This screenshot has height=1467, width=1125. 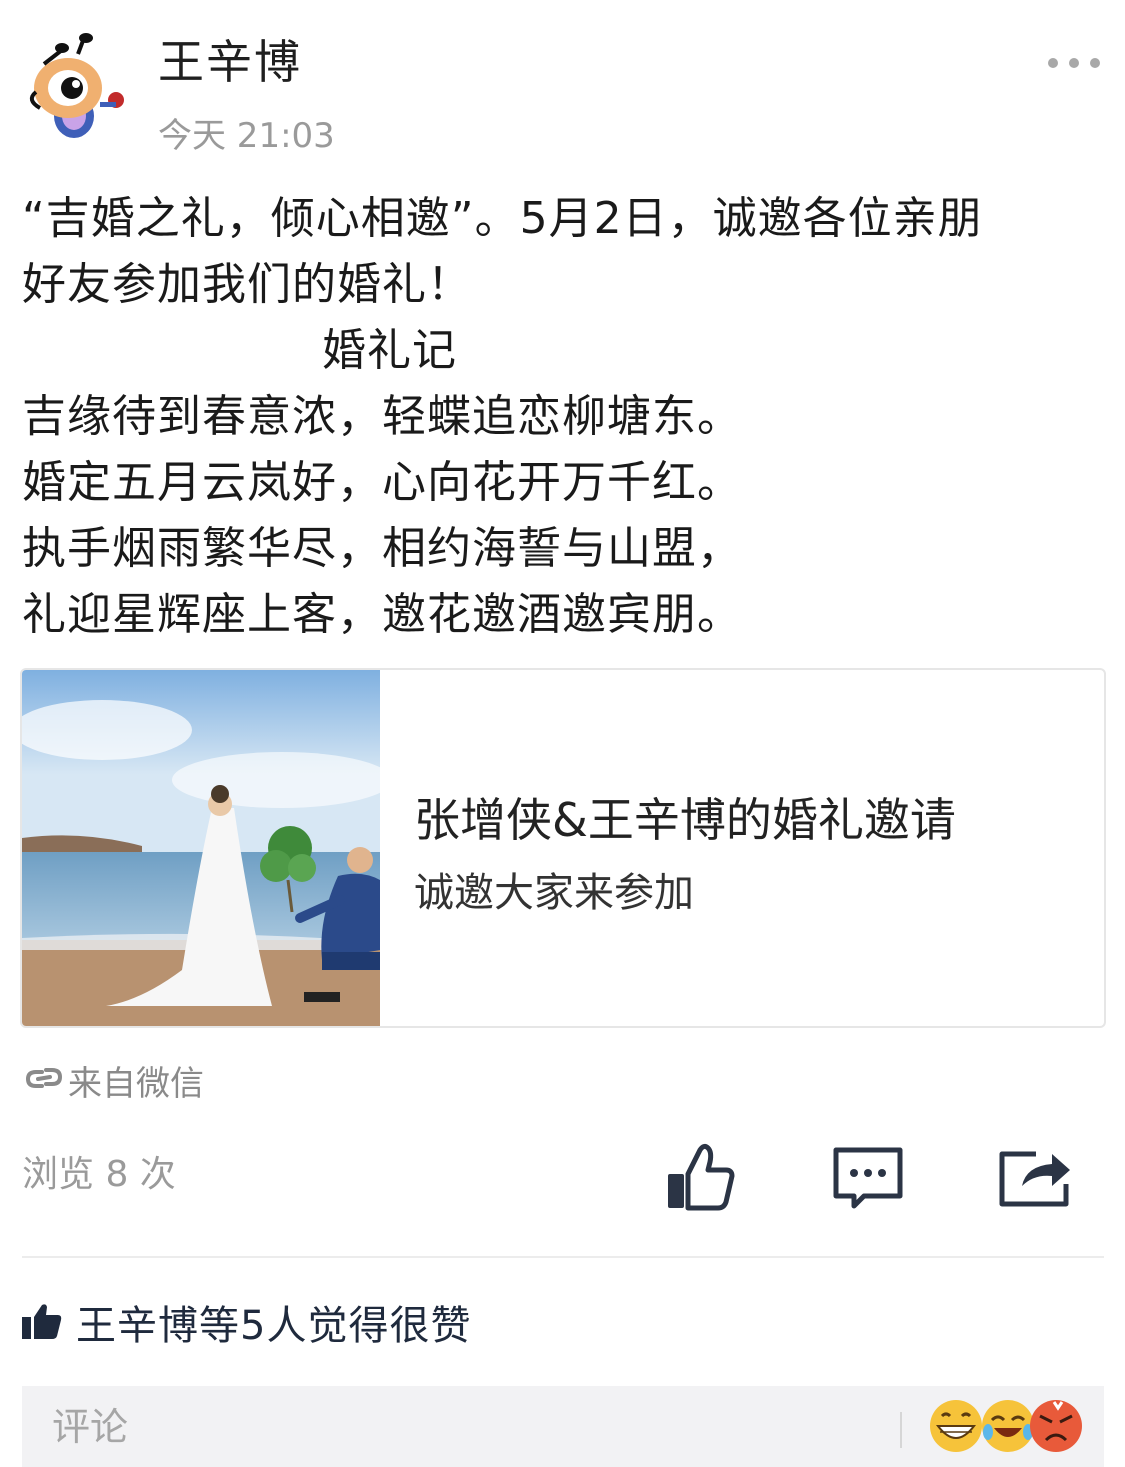 I want to click on comment-separator, so click(x=901, y=1430).